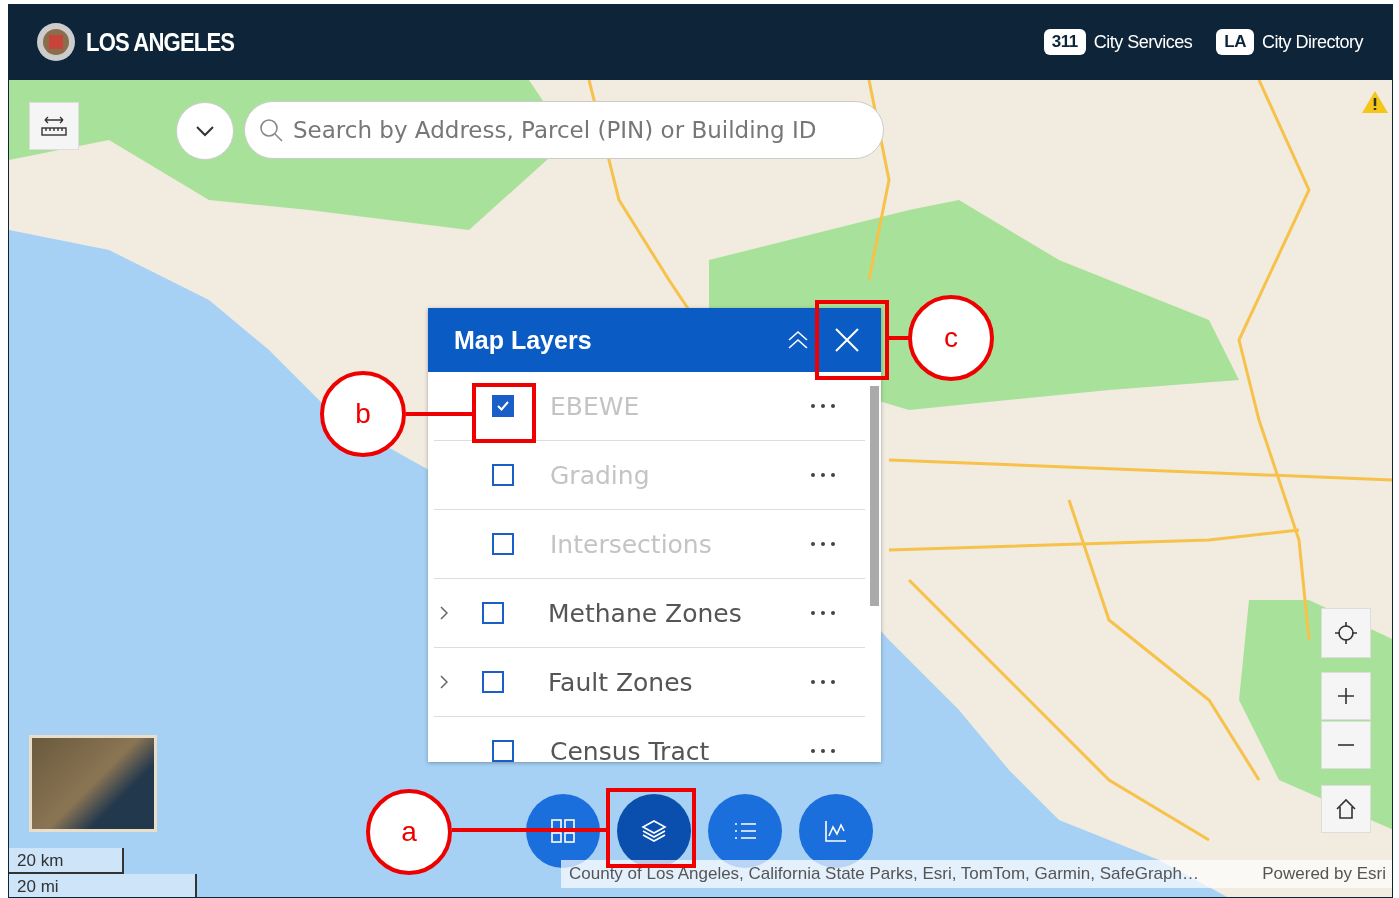 The width and height of the screenshot is (1399, 898). I want to click on scrollbar-thumb, so click(874, 496).